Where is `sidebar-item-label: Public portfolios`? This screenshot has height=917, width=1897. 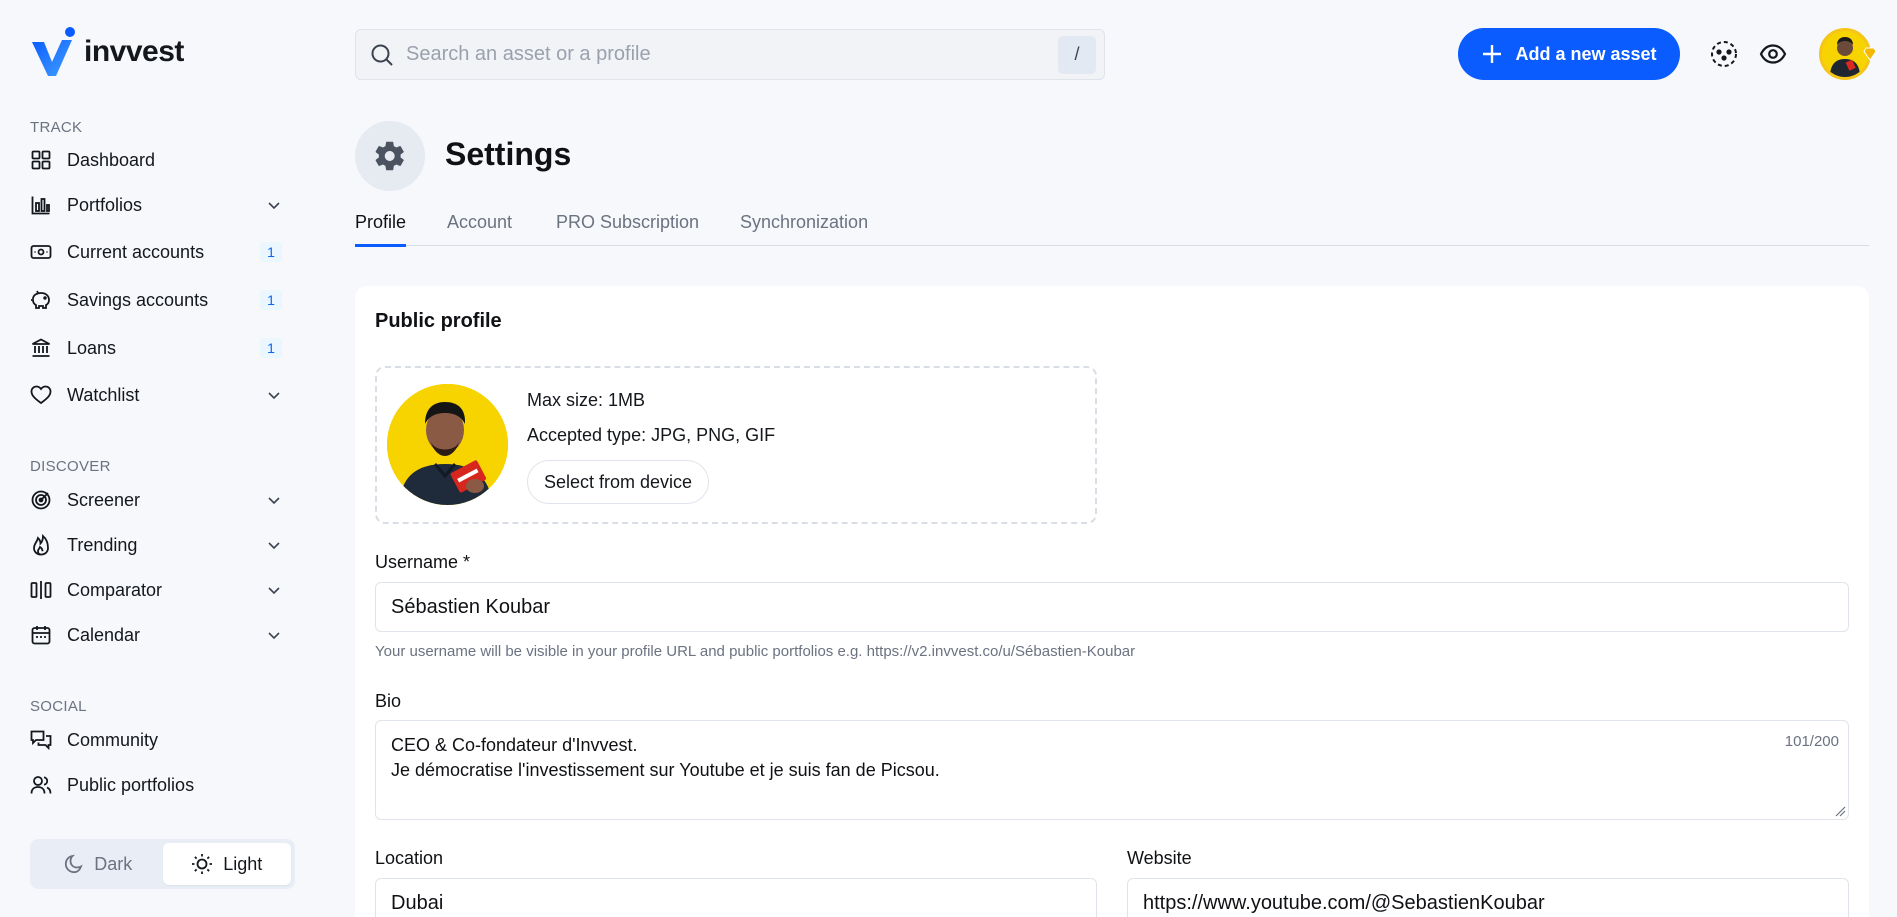
sidebar-item-label: Public portfolios is located at coordinates (131, 784).